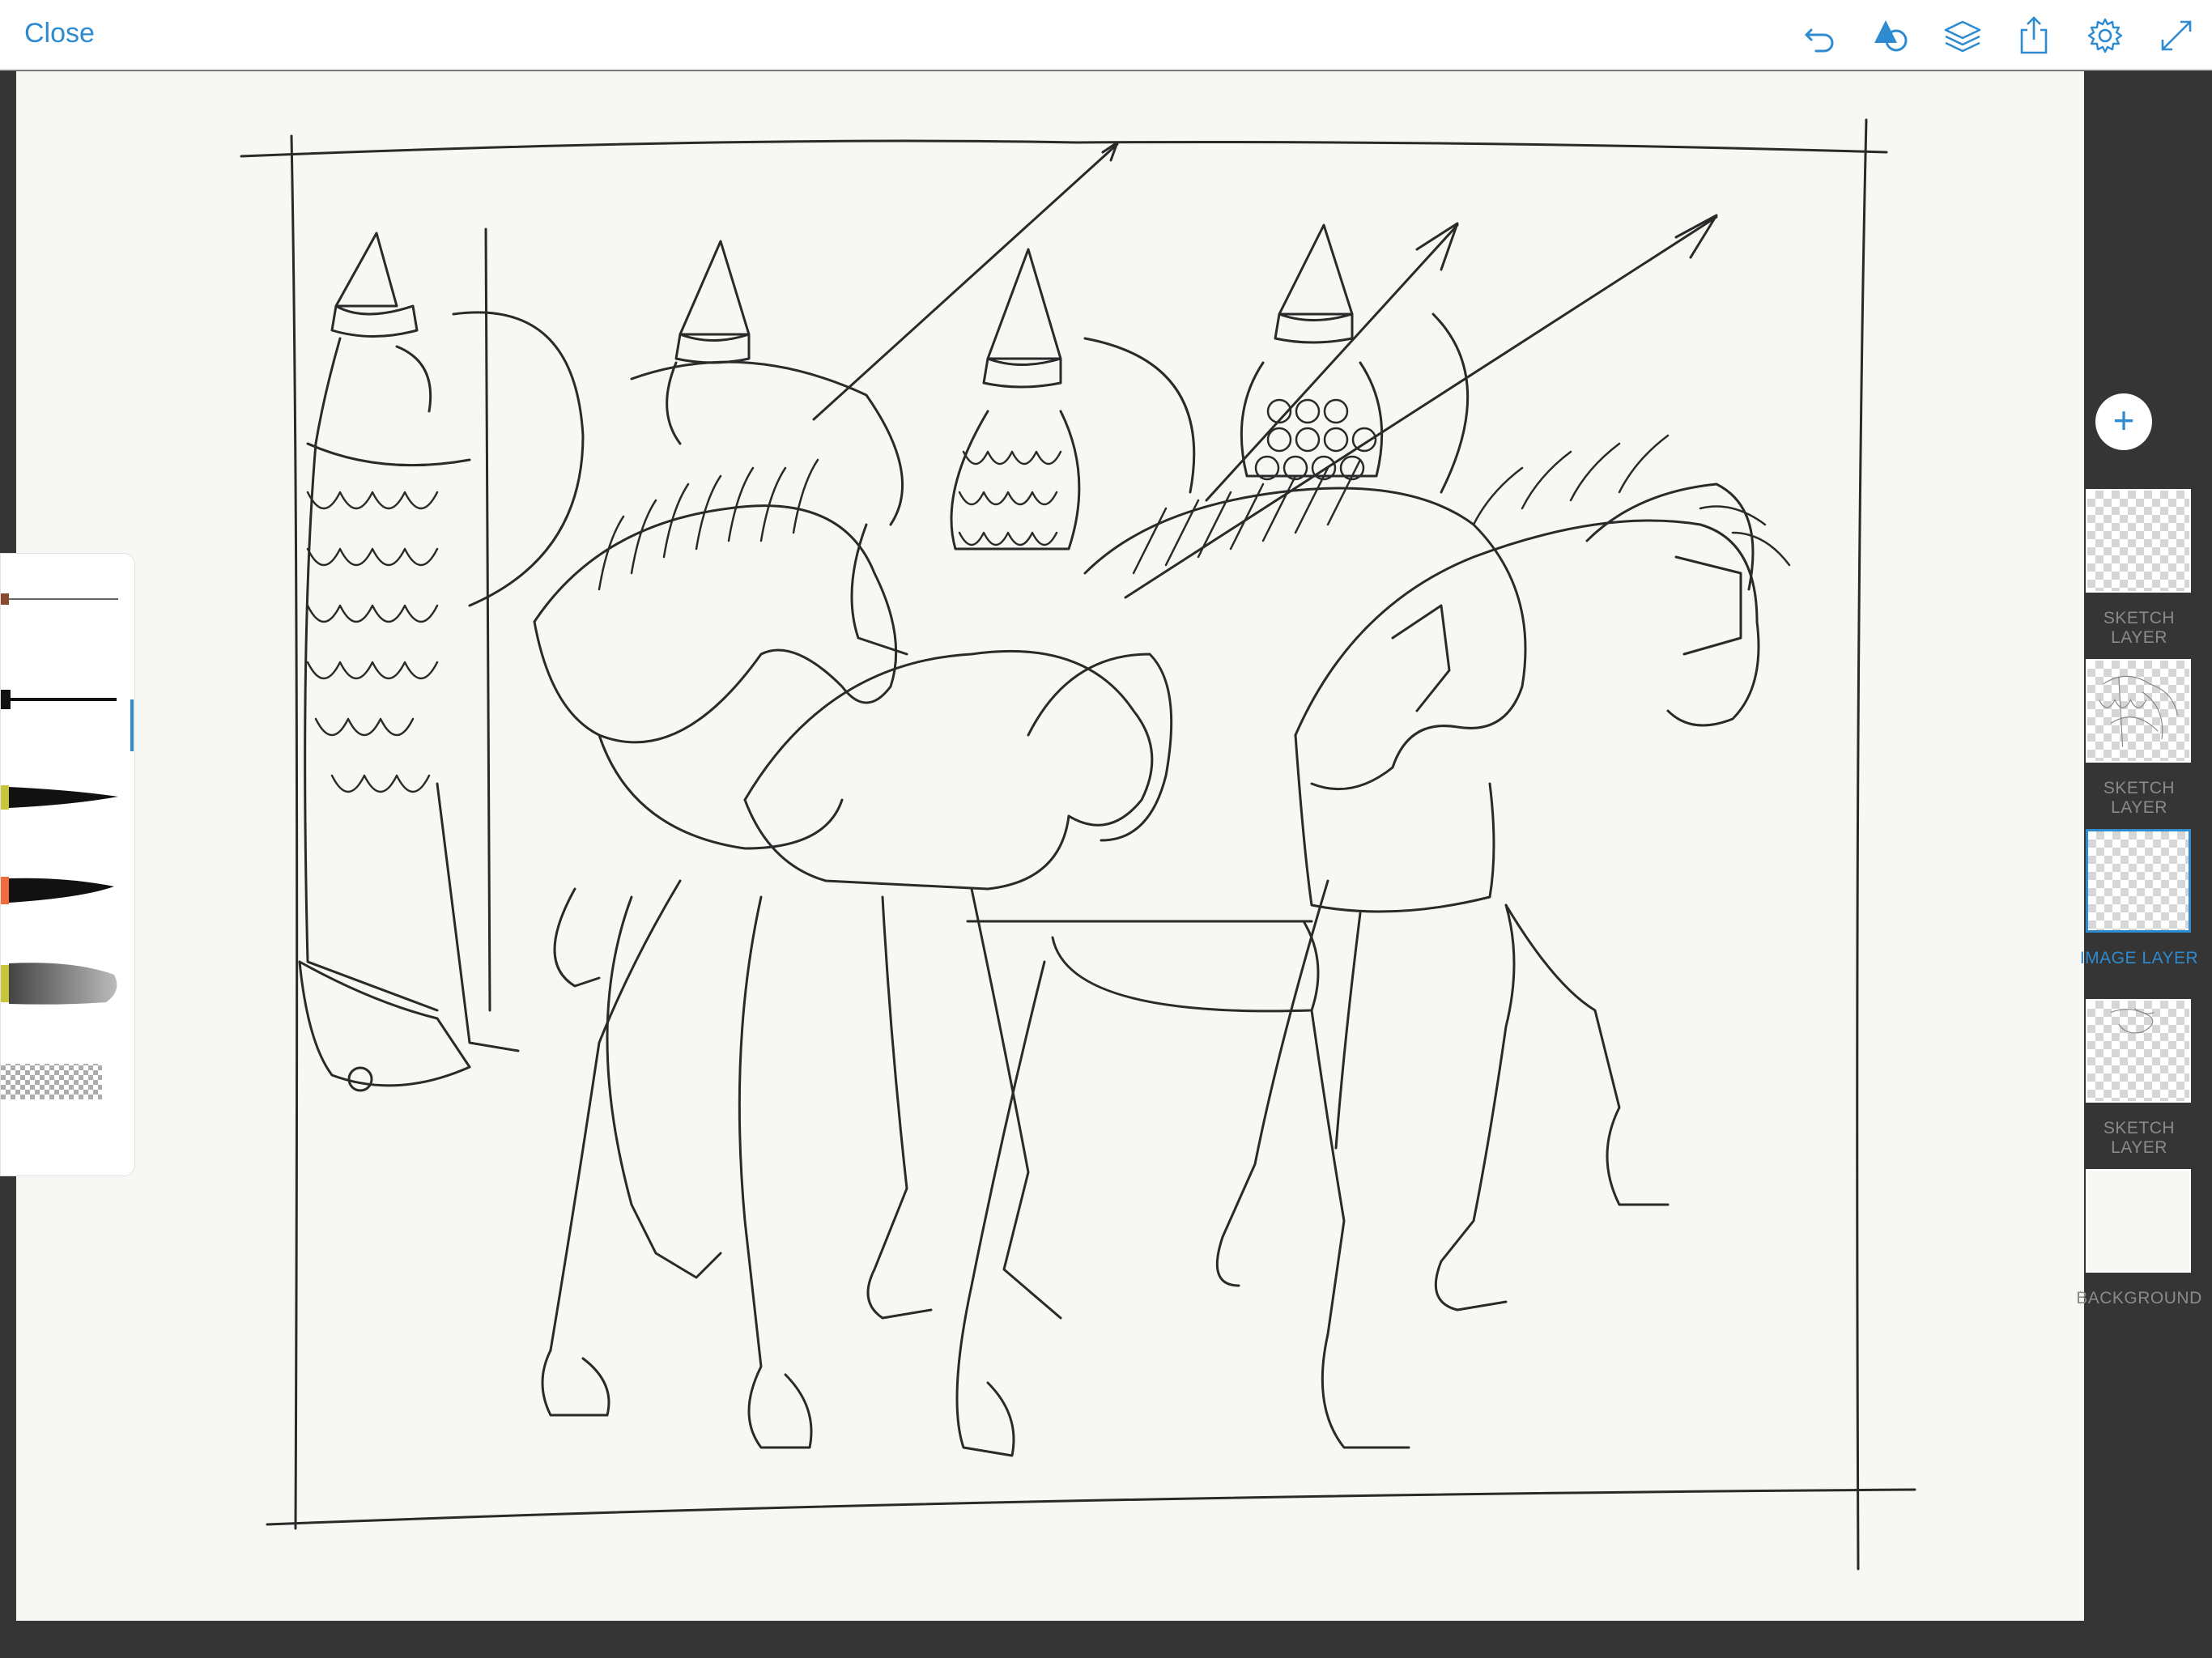 This screenshot has height=1658, width=2212. I want to click on fullscreen-icon, so click(2177, 35).